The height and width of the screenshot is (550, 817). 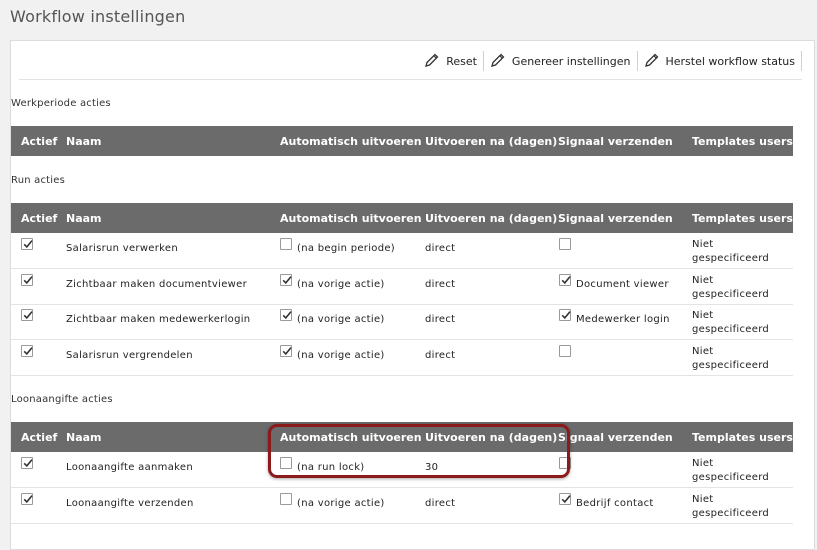 What do you see at coordinates (615, 503) in the screenshot?
I see `signaal-label: Bedrijf contact` at bounding box center [615, 503].